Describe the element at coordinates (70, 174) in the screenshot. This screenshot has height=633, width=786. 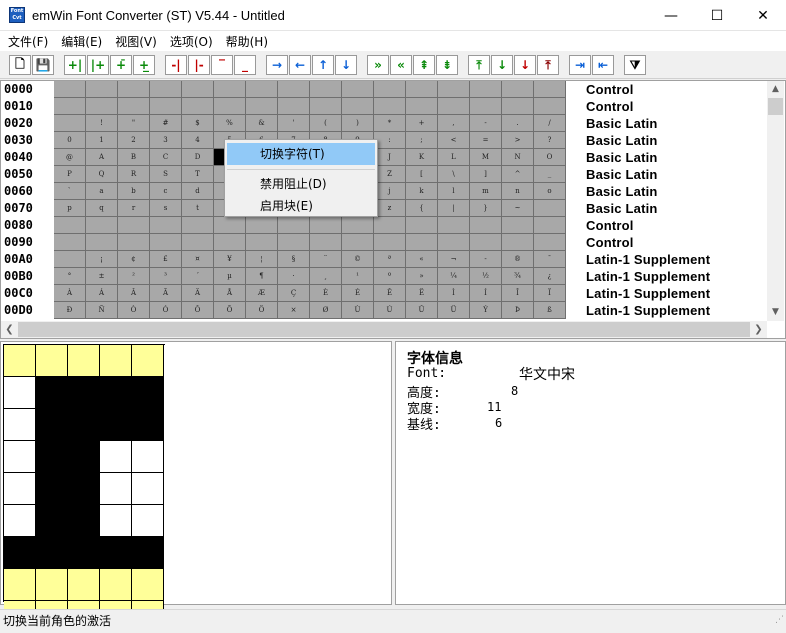
I see `glyph-cell: P` at that location.